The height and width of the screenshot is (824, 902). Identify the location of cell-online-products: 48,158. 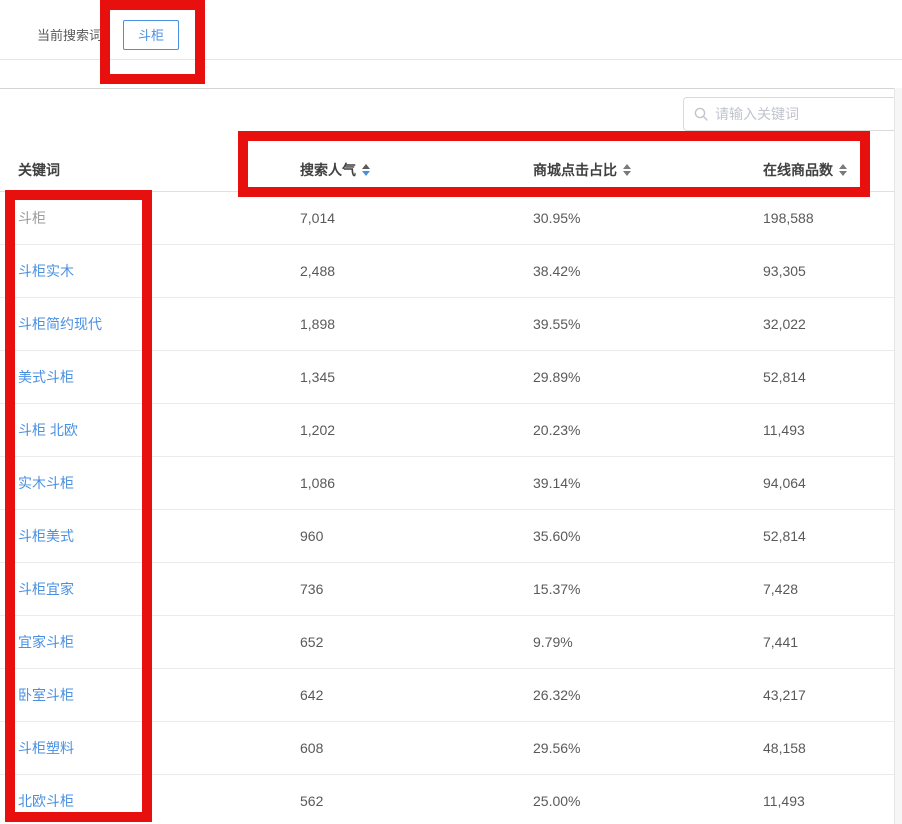
(784, 748).